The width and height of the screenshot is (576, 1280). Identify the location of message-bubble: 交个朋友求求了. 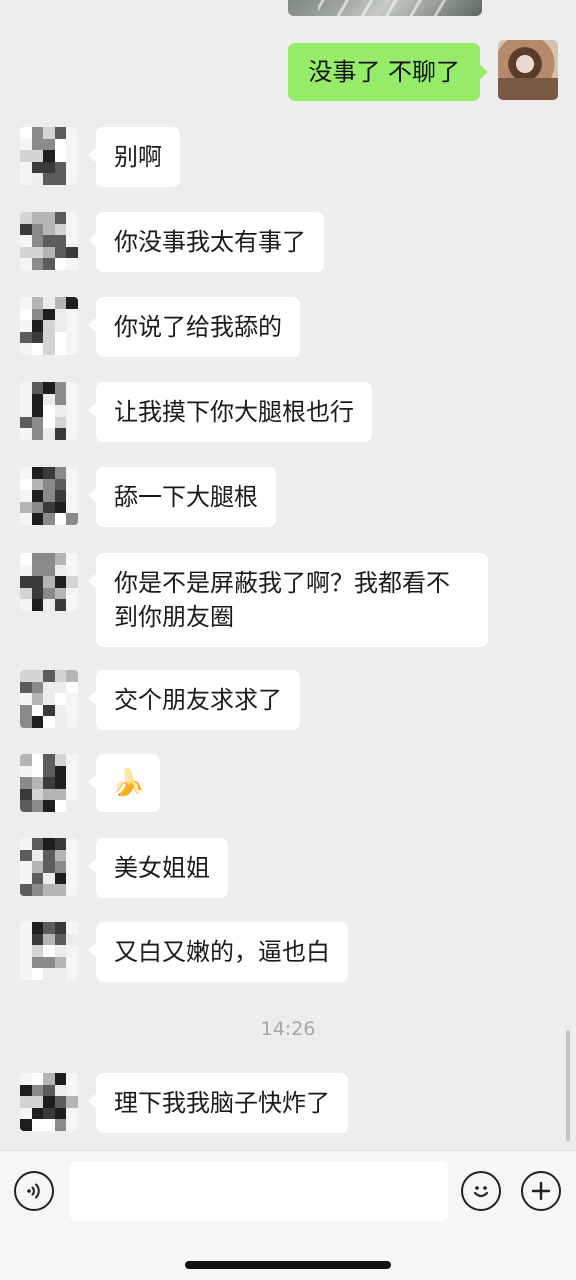
(194, 700).